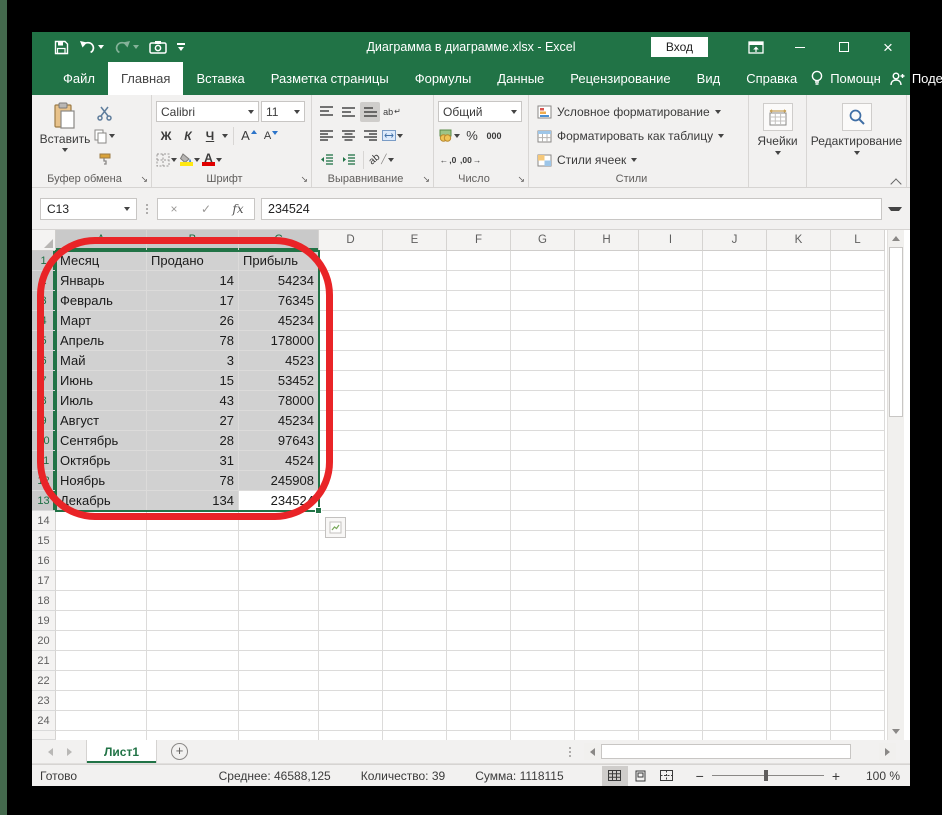 The image size is (942, 815). I want to click on tab-Файл: Файл, so click(79, 78).